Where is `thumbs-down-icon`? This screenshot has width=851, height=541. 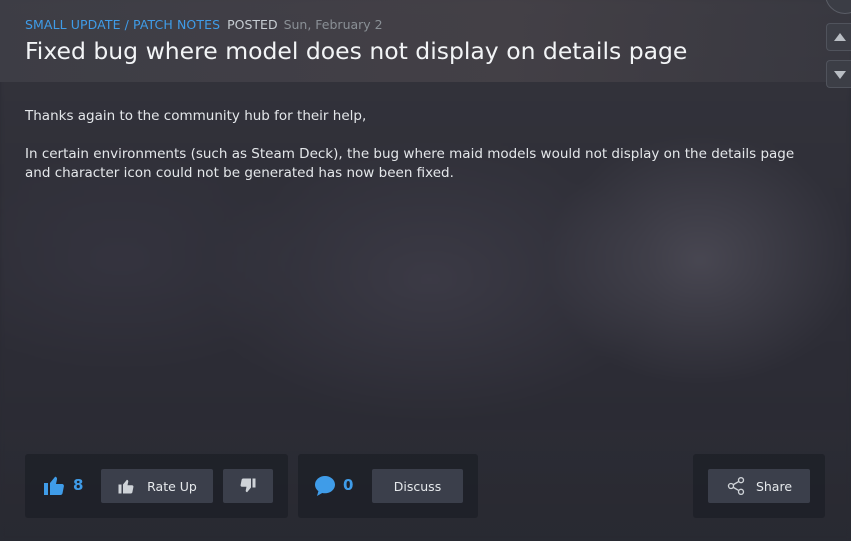 thumbs-down-icon is located at coordinates (248, 485).